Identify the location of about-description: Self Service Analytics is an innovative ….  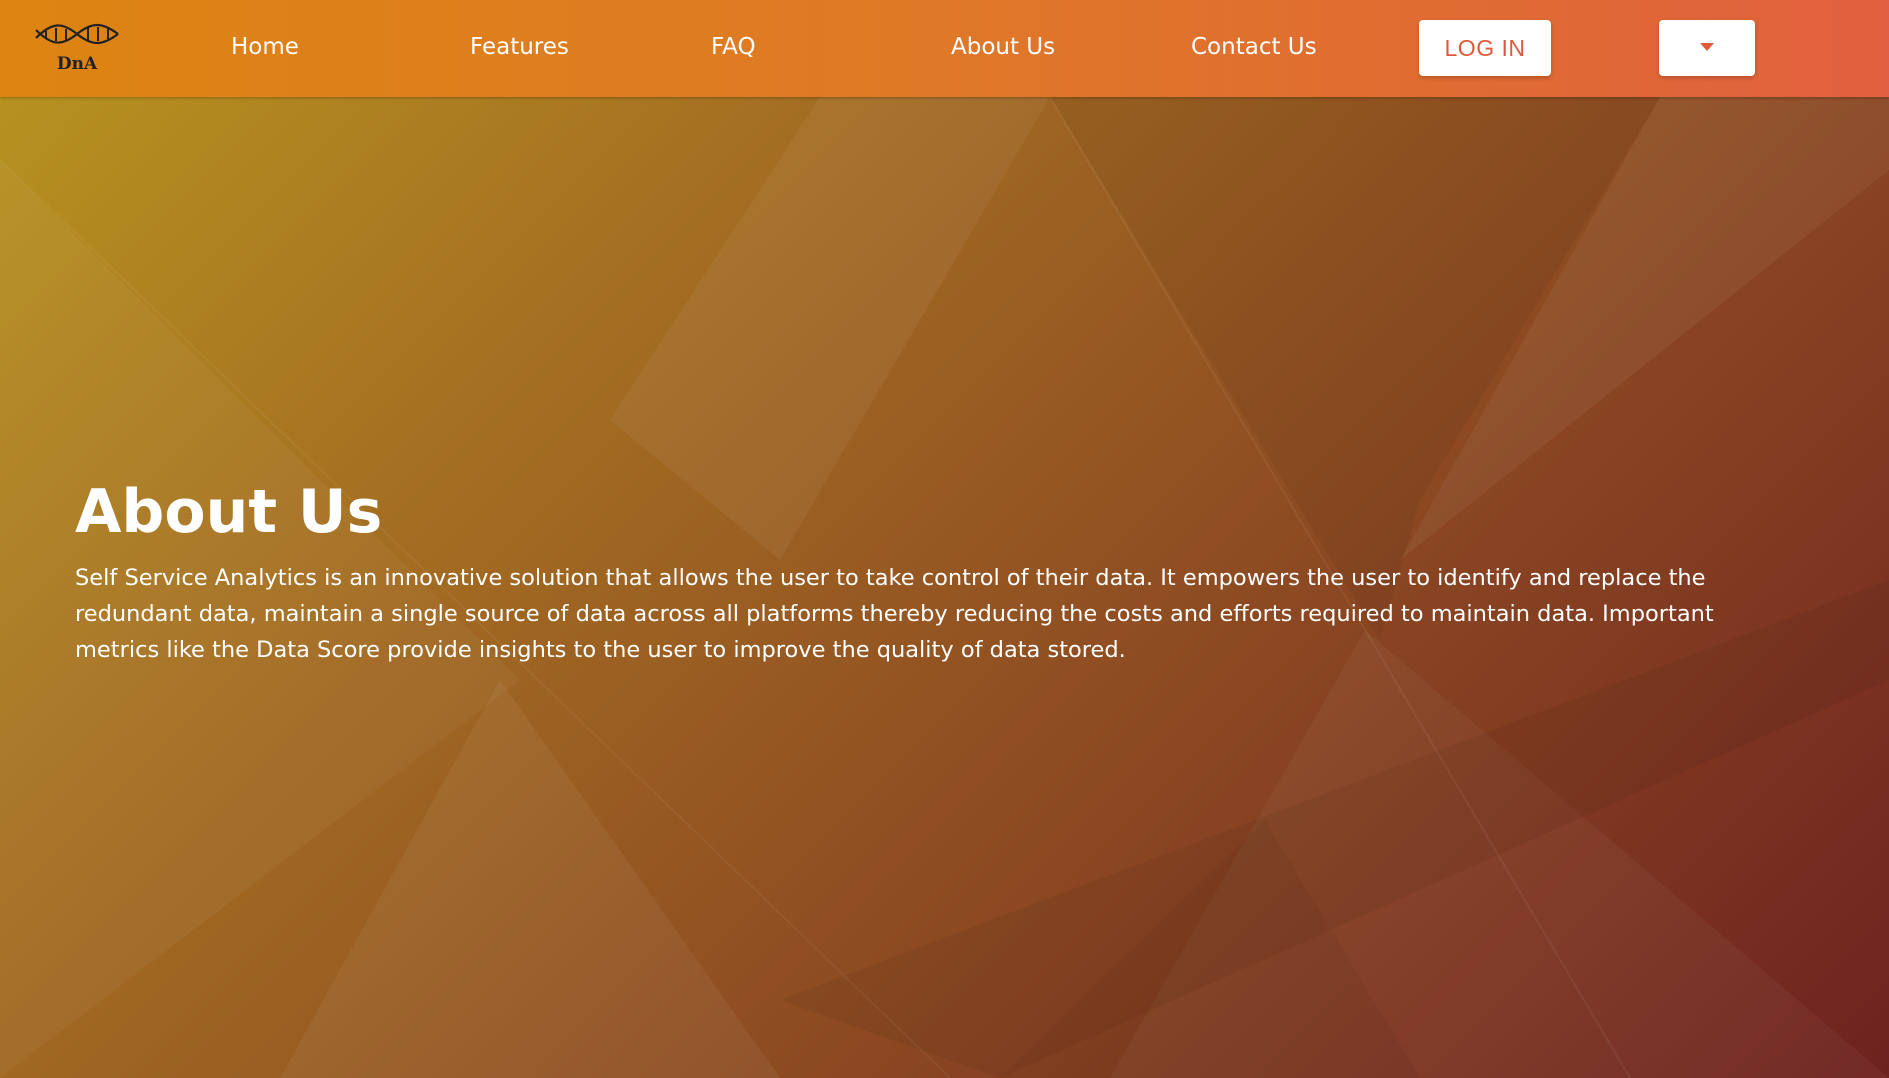
(894, 614).